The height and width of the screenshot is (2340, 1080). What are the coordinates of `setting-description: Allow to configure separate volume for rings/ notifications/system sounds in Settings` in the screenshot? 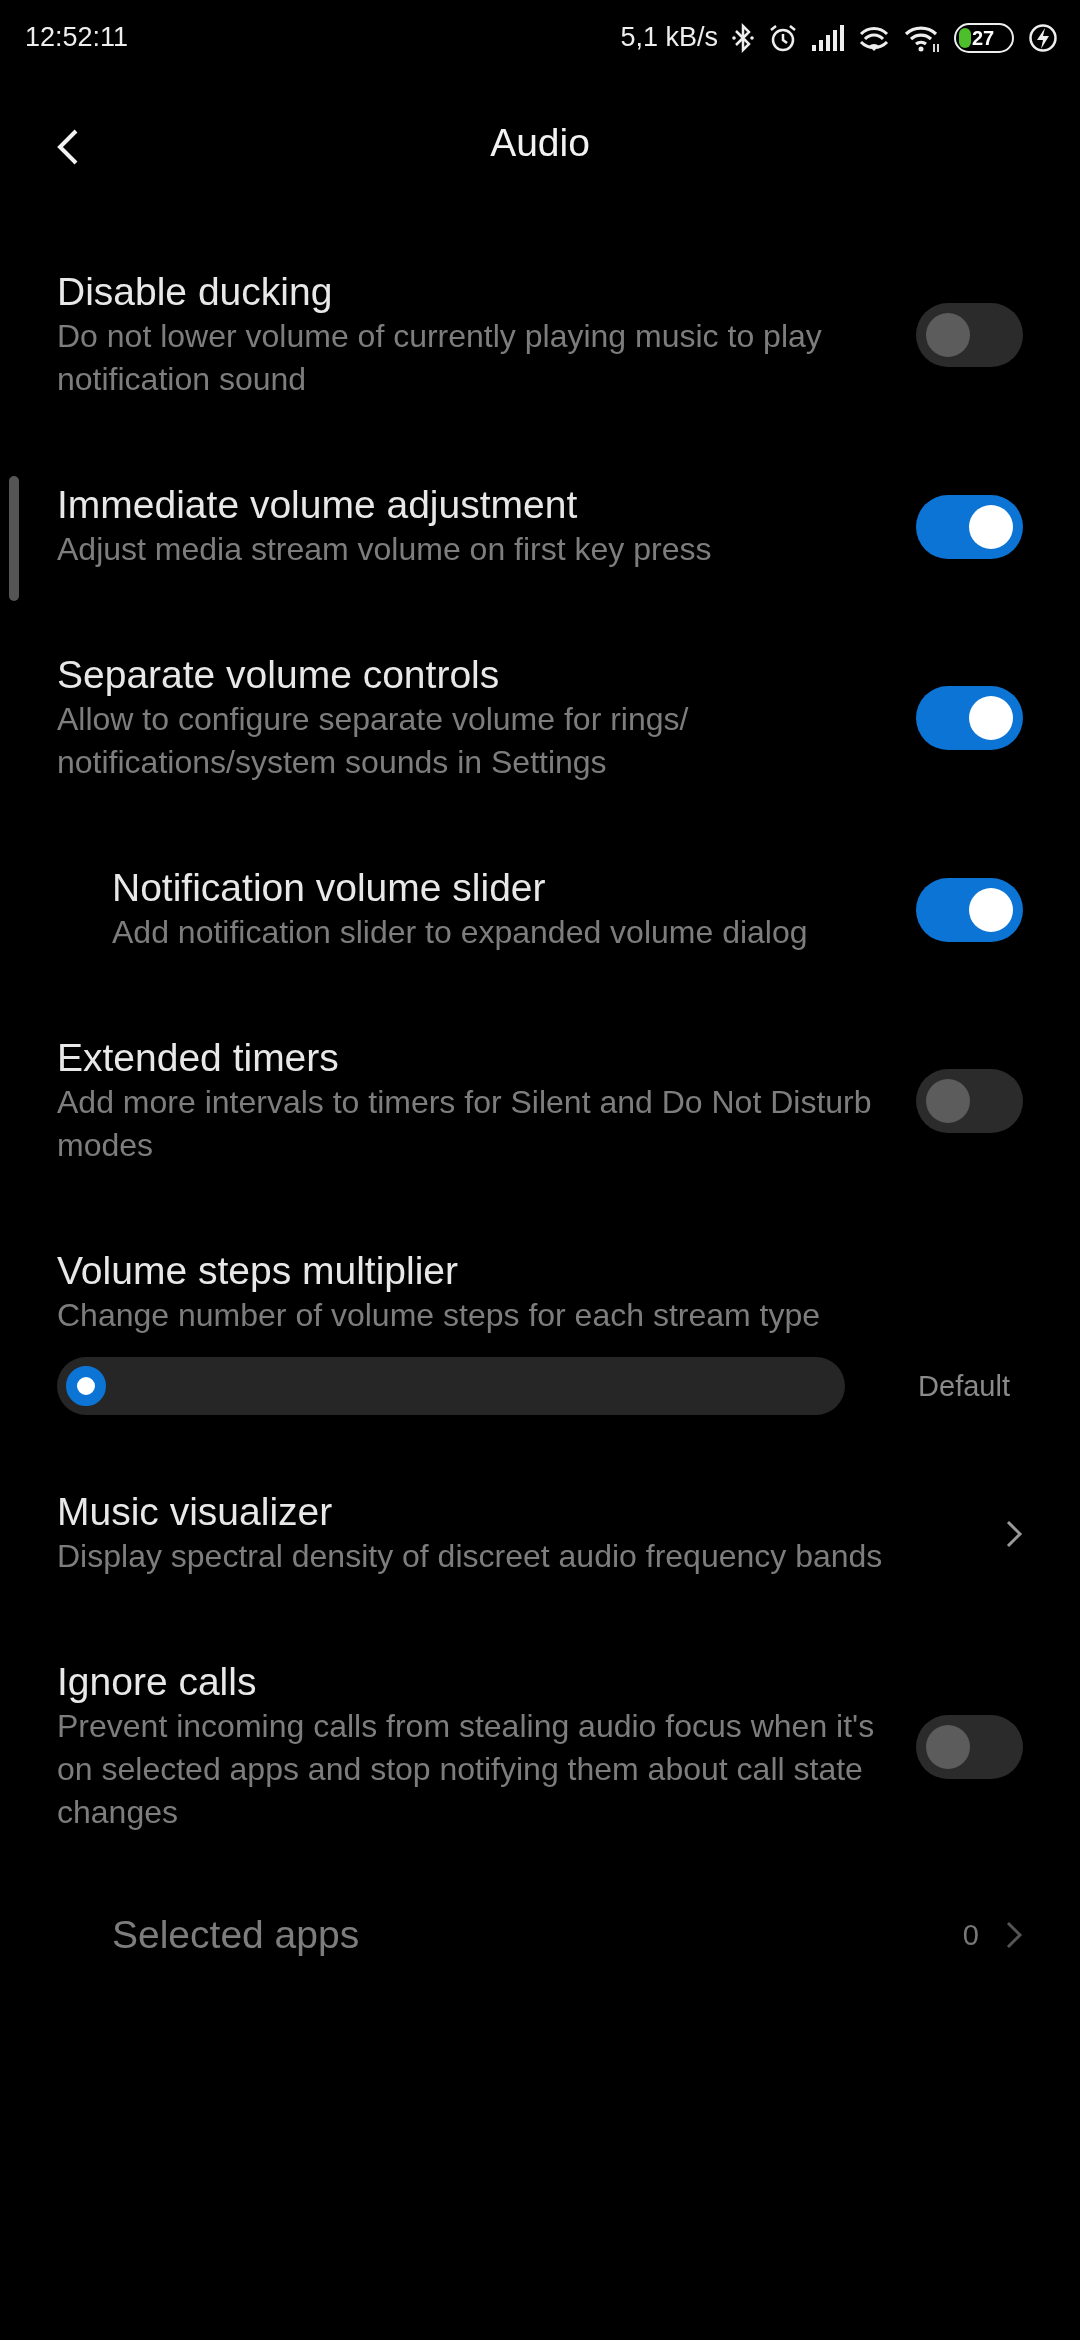 It's located at (373, 741).